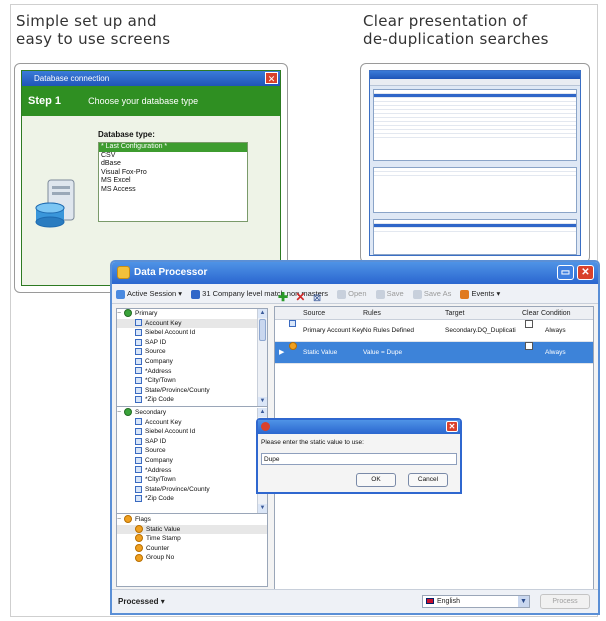 This screenshot has height=621, width=606. Describe the element at coordinates (475, 75) in the screenshot. I see `results-title-bar` at that location.